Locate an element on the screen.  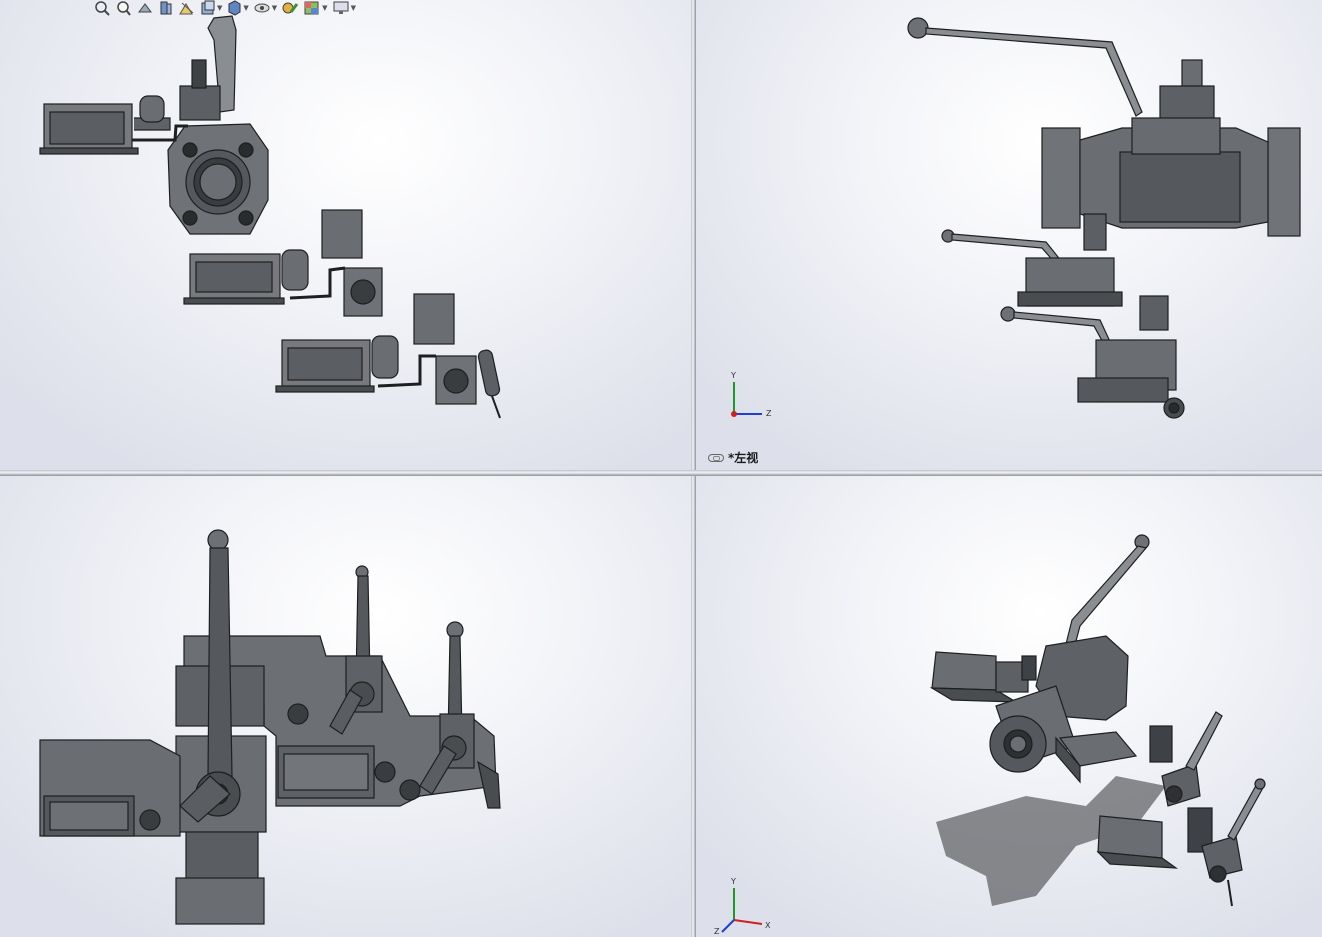
view-name-text: *左视 is located at coordinates (743, 458).